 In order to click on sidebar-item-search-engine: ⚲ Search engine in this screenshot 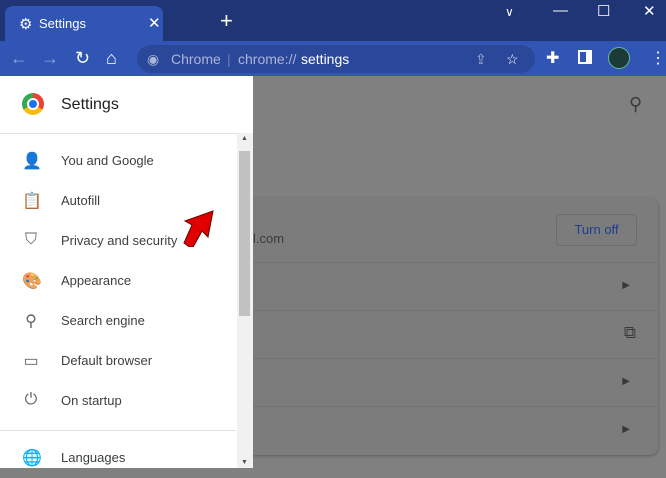, I will do `click(118, 321)`.